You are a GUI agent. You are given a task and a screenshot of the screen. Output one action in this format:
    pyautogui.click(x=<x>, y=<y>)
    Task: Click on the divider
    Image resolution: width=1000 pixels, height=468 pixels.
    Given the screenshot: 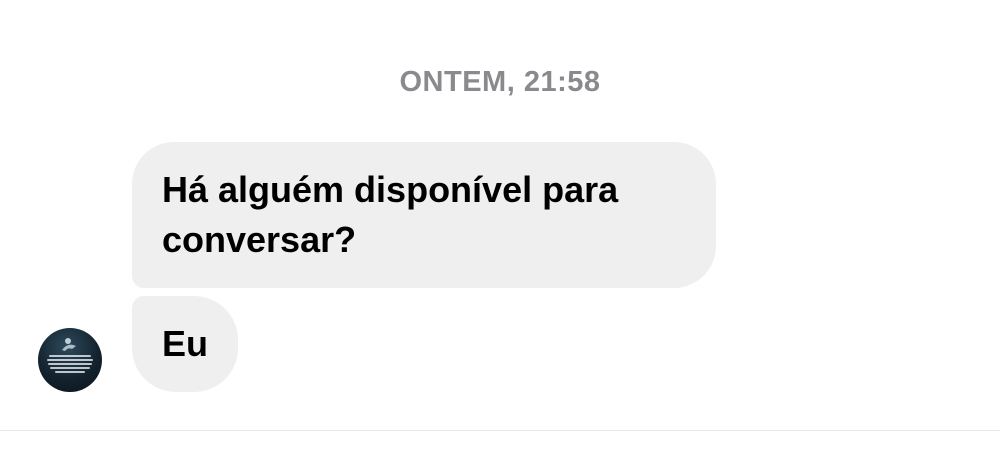 What is the action you would take?
    pyautogui.click(x=500, y=430)
    